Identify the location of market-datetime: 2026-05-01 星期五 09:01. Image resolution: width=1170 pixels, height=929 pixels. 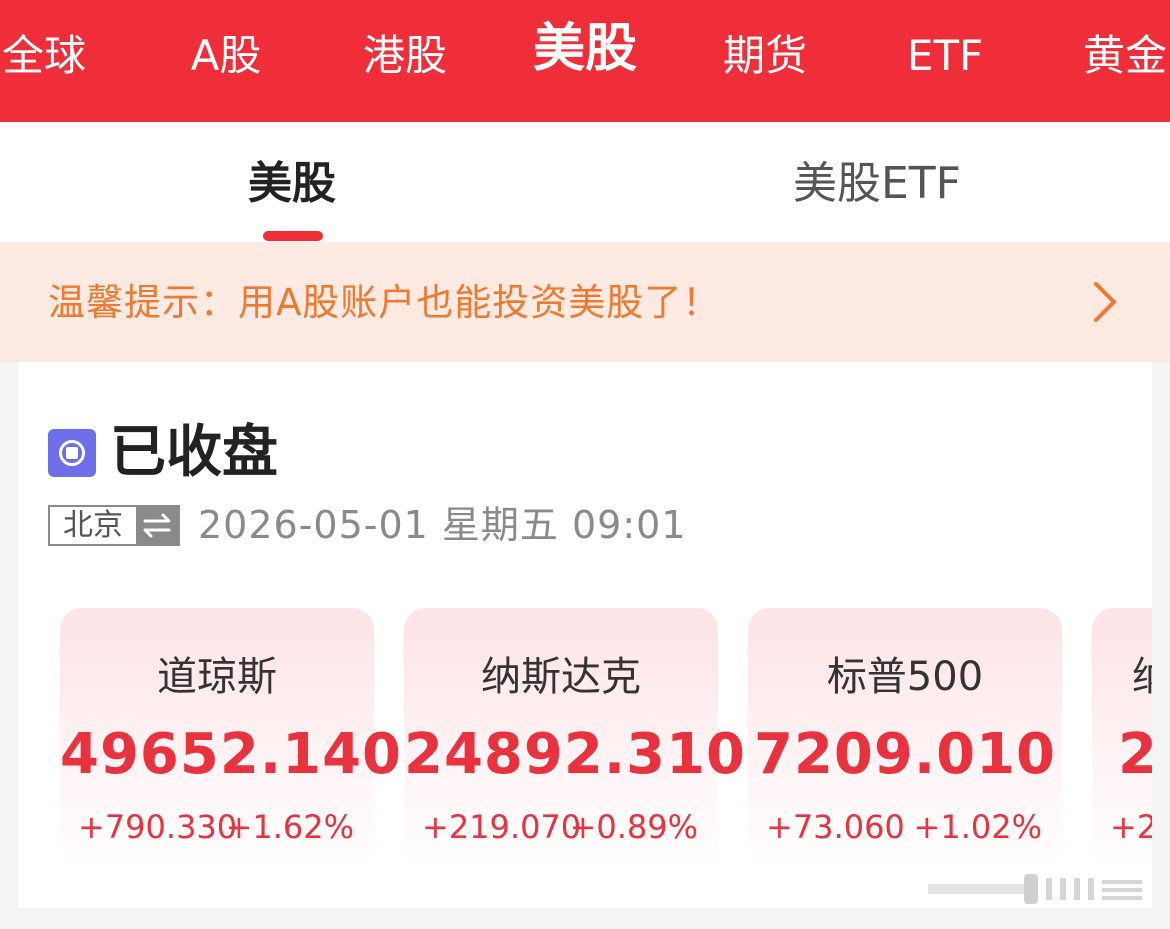
(442, 525).